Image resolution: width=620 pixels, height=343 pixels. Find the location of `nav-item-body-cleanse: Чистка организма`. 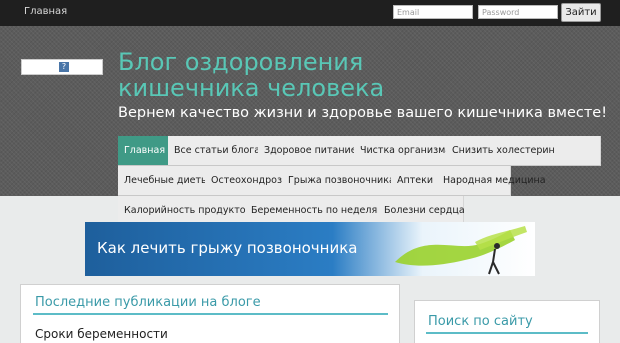

nav-item-body-cleanse: Чистка организма is located at coordinates (406, 151).